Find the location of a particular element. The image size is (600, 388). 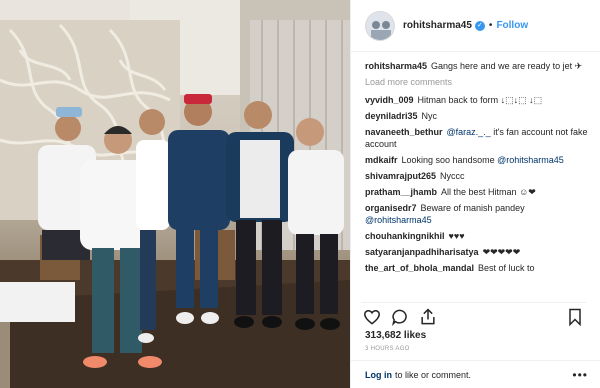

comment-text: Hitman back to form ↓⬚↓⬚ ↓⬚ is located at coordinates (480, 100).